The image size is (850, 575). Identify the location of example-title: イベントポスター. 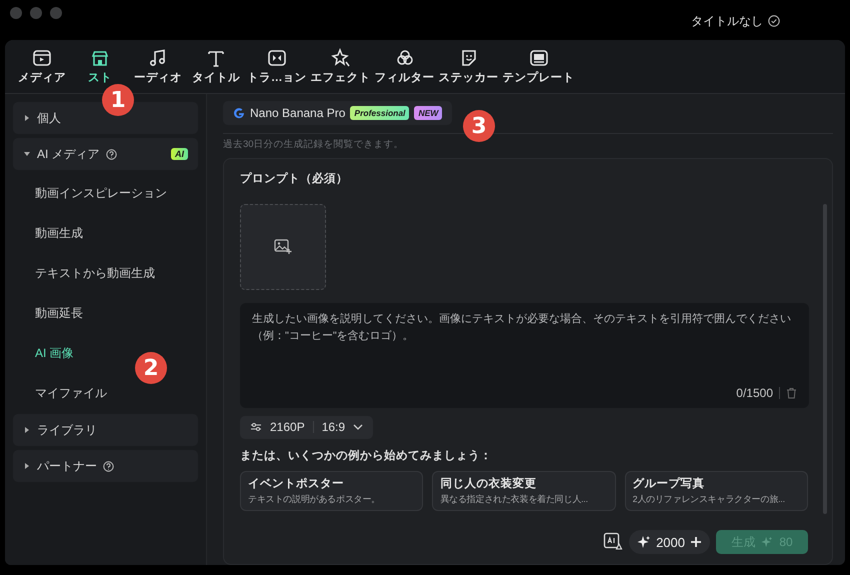
(296, 483).